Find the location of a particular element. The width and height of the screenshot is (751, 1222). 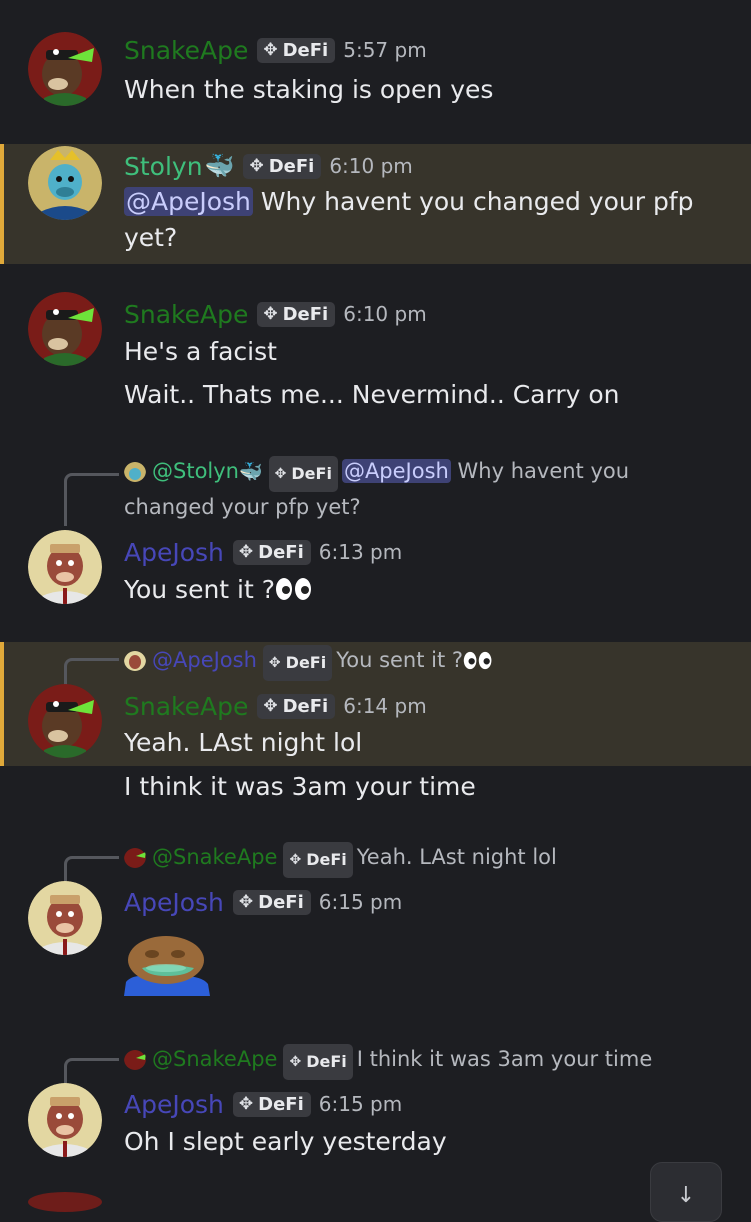

reply-author: @Stolyn is located at coordinates (195, 471).